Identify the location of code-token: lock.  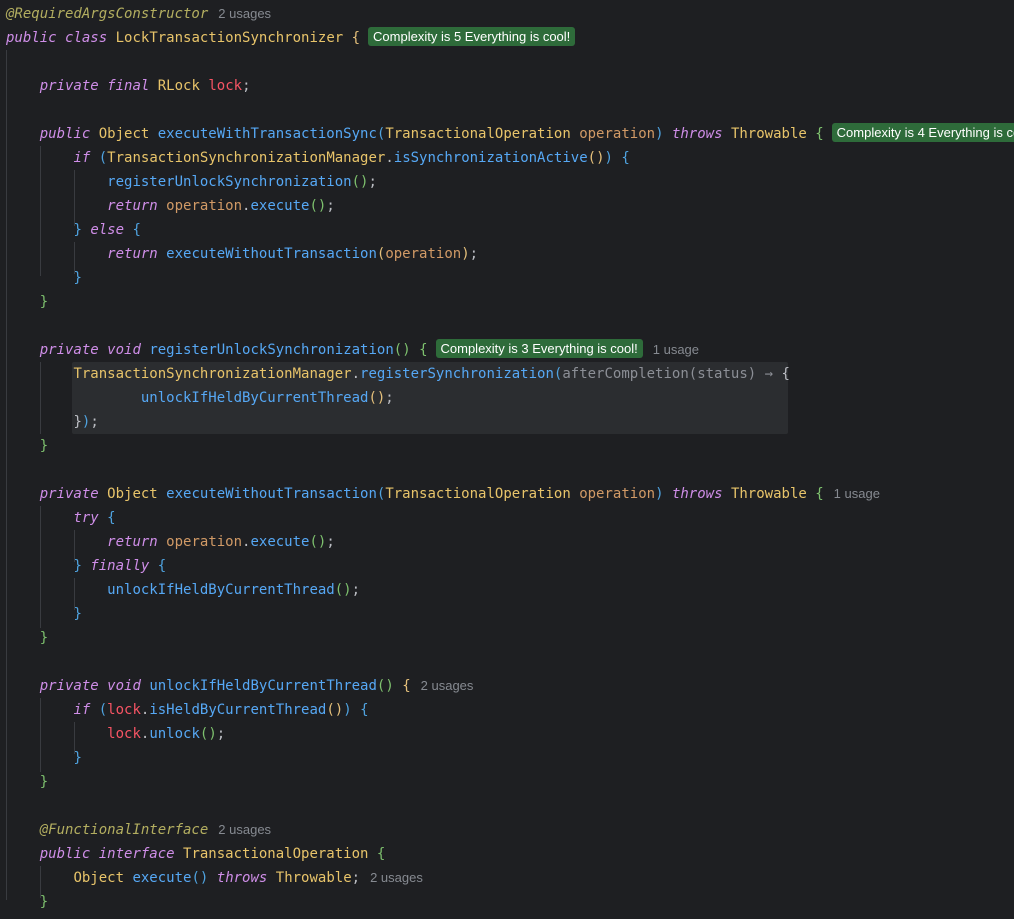
(225, 86).